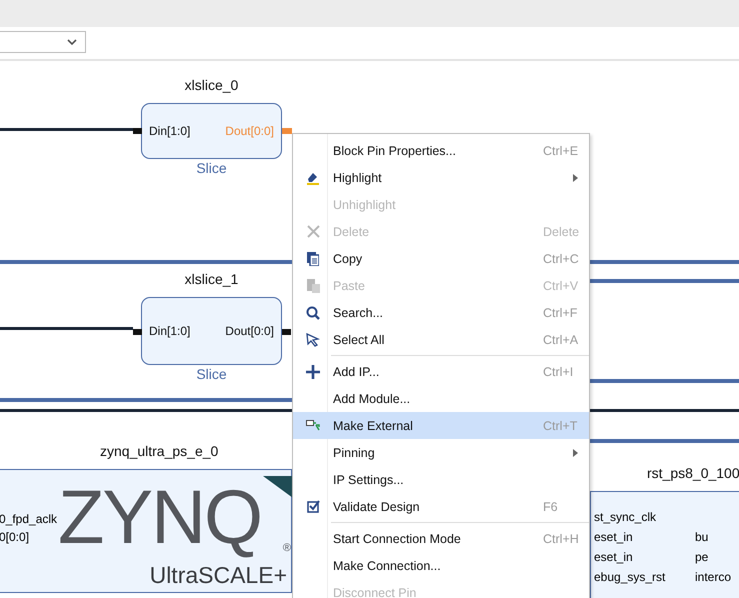 This screenshot has width=739, height=598. What do you see at coordinates (664, 544) in the screenshot?
I see `ip-block: st_sync_clk eset_in bu eset_in pe ebug_sys_rst interco` at bounding box center [664, 544].